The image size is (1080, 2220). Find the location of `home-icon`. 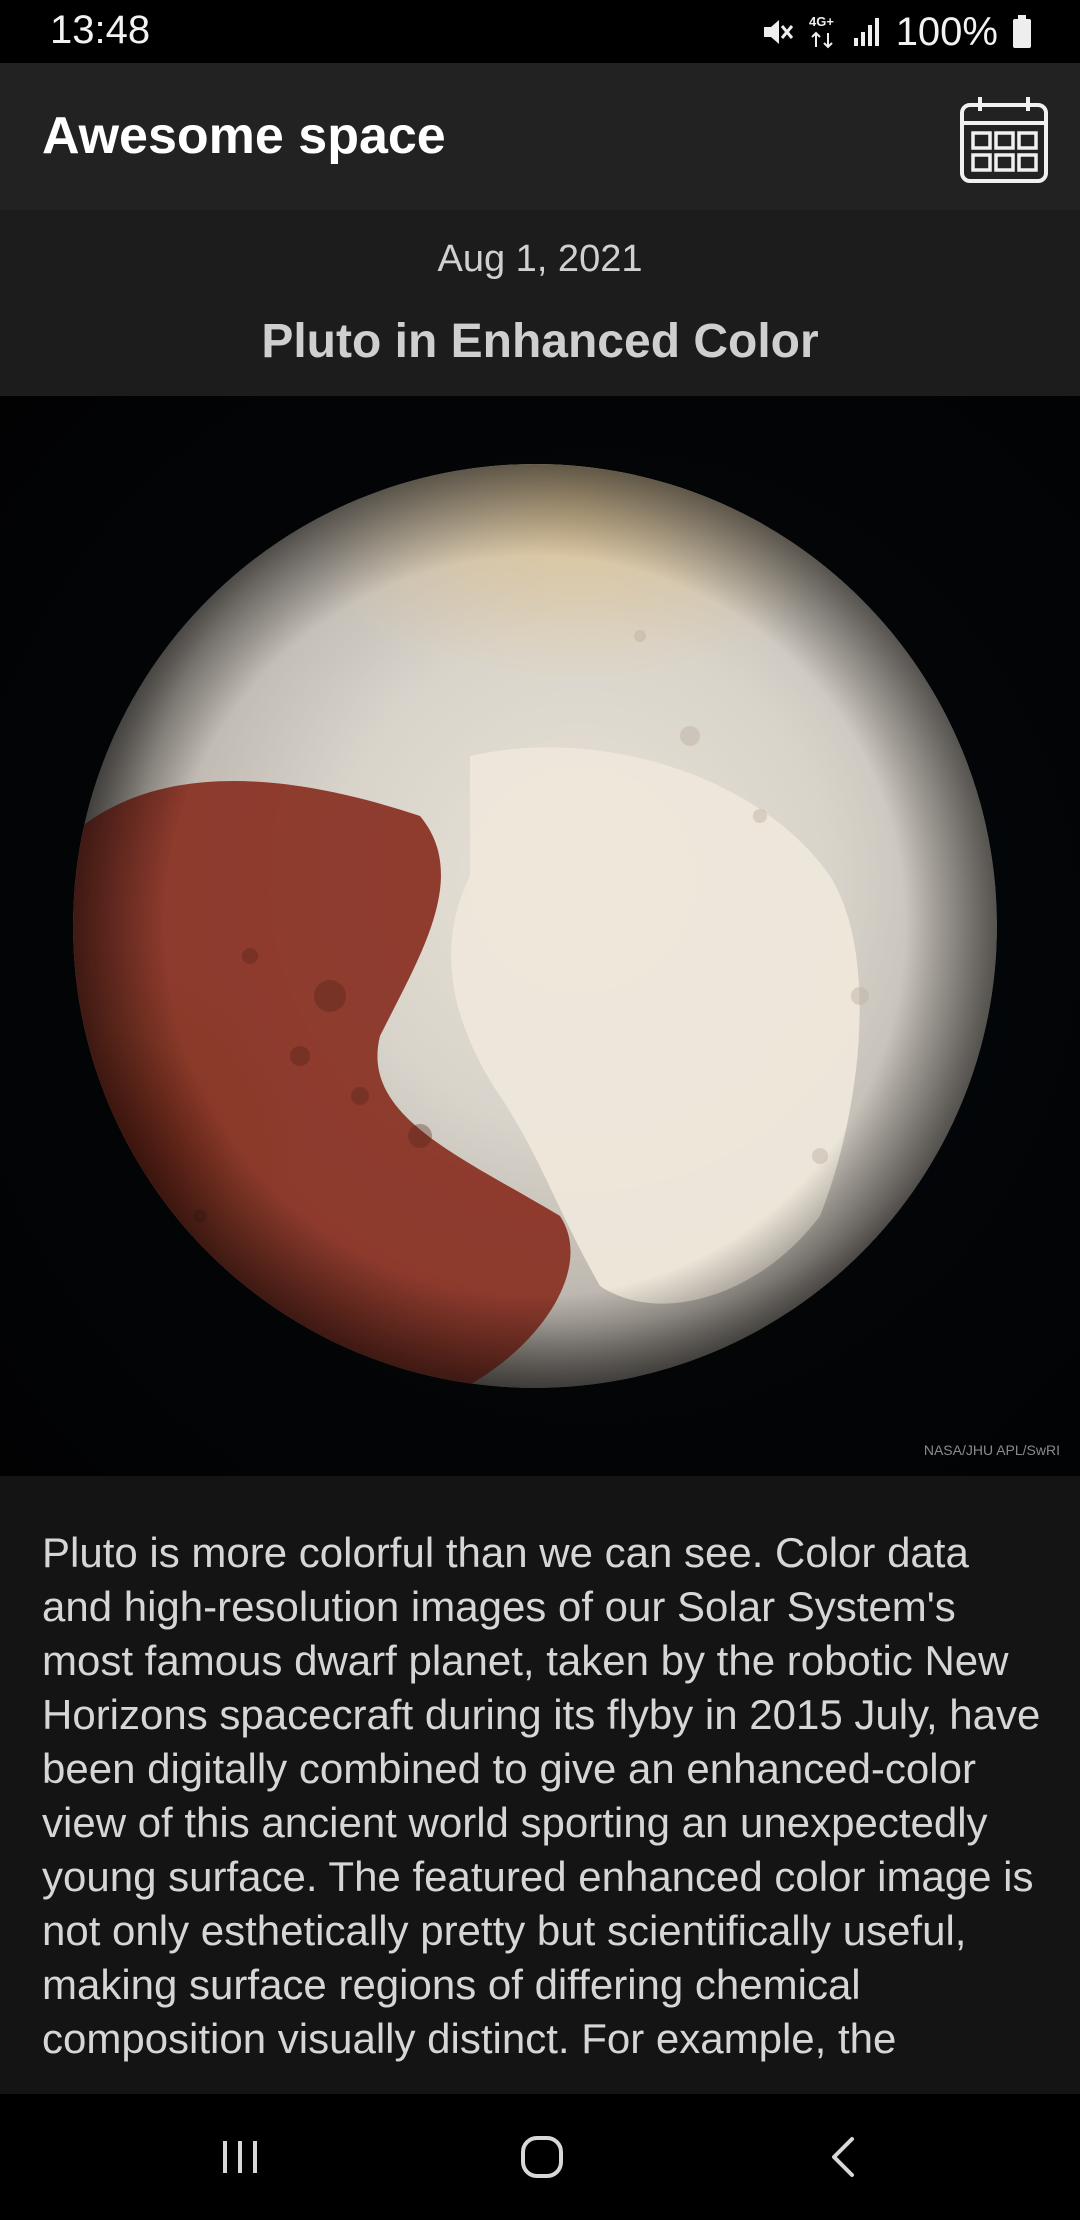

home-icon is located at coordinates (542, 2157).